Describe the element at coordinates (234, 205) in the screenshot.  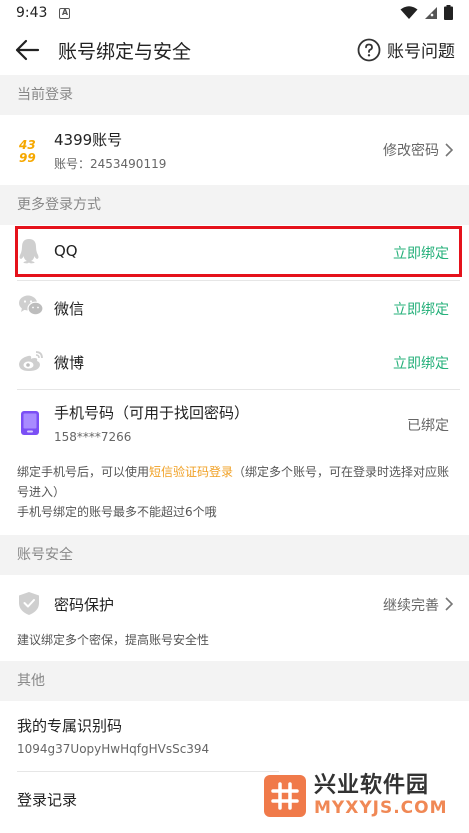
I see `section-header-more-login: 更多登录方式` at that location.